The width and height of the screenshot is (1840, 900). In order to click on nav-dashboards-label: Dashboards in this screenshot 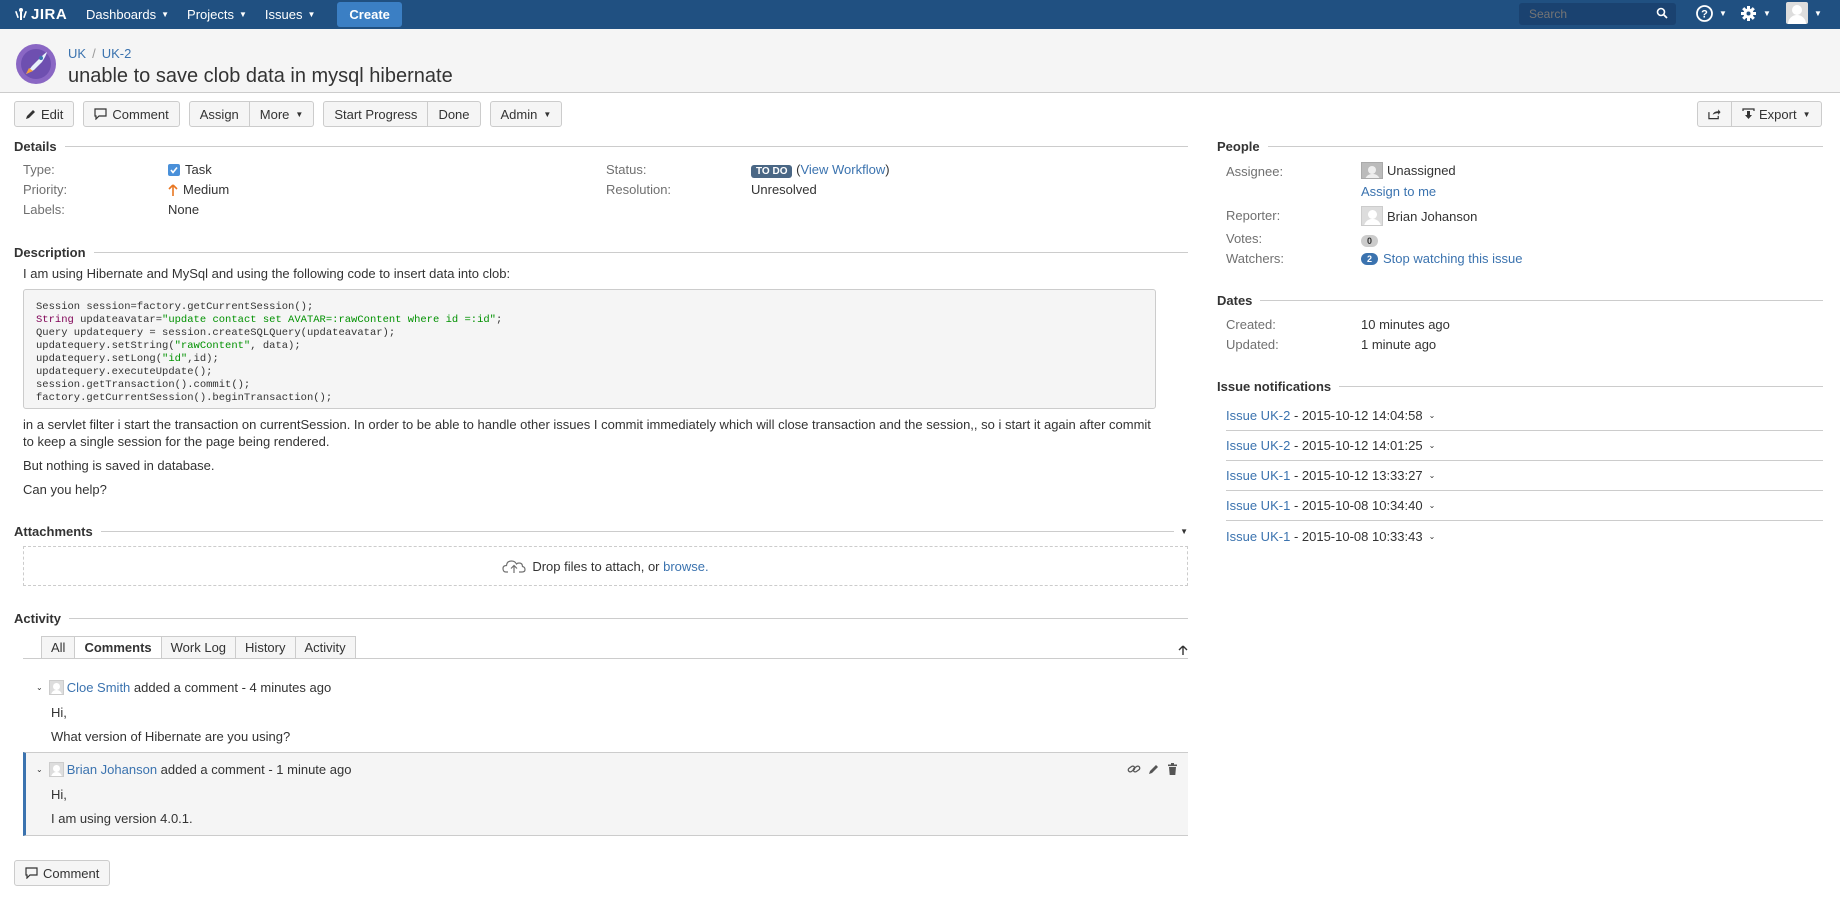, I will do `click(121, 14)`.